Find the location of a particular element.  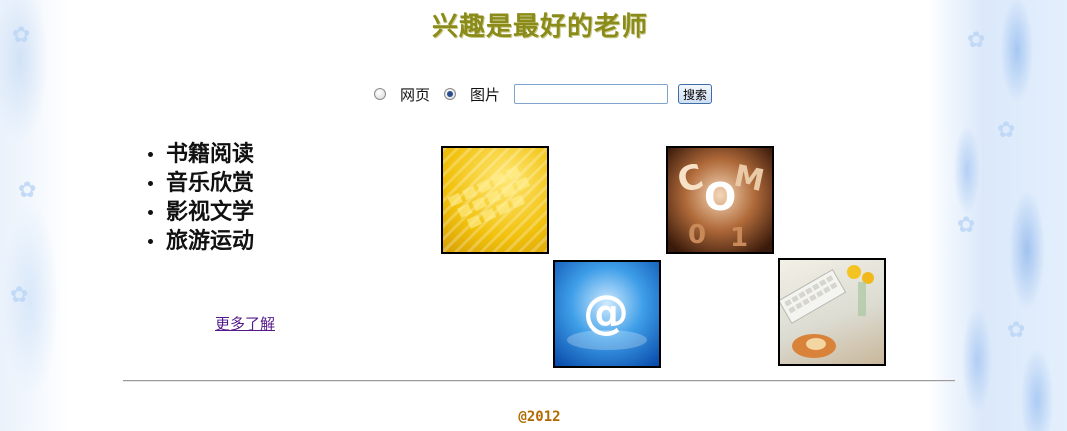

topic-label: 音乐欣赏 is located at coordinates (210, 183).